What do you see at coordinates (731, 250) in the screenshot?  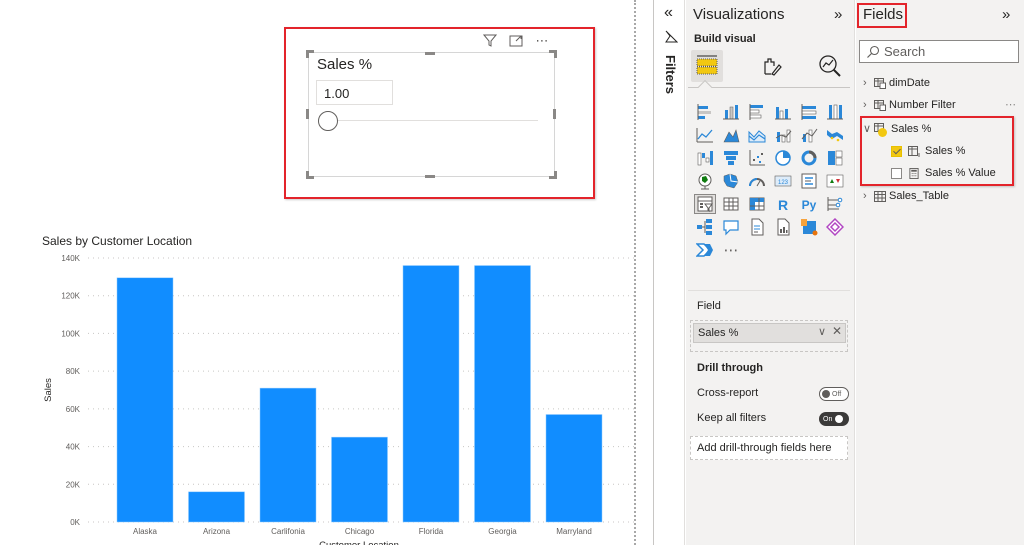 I see `more-visuals-icon: ⋯` at bounding box center [731, 250].